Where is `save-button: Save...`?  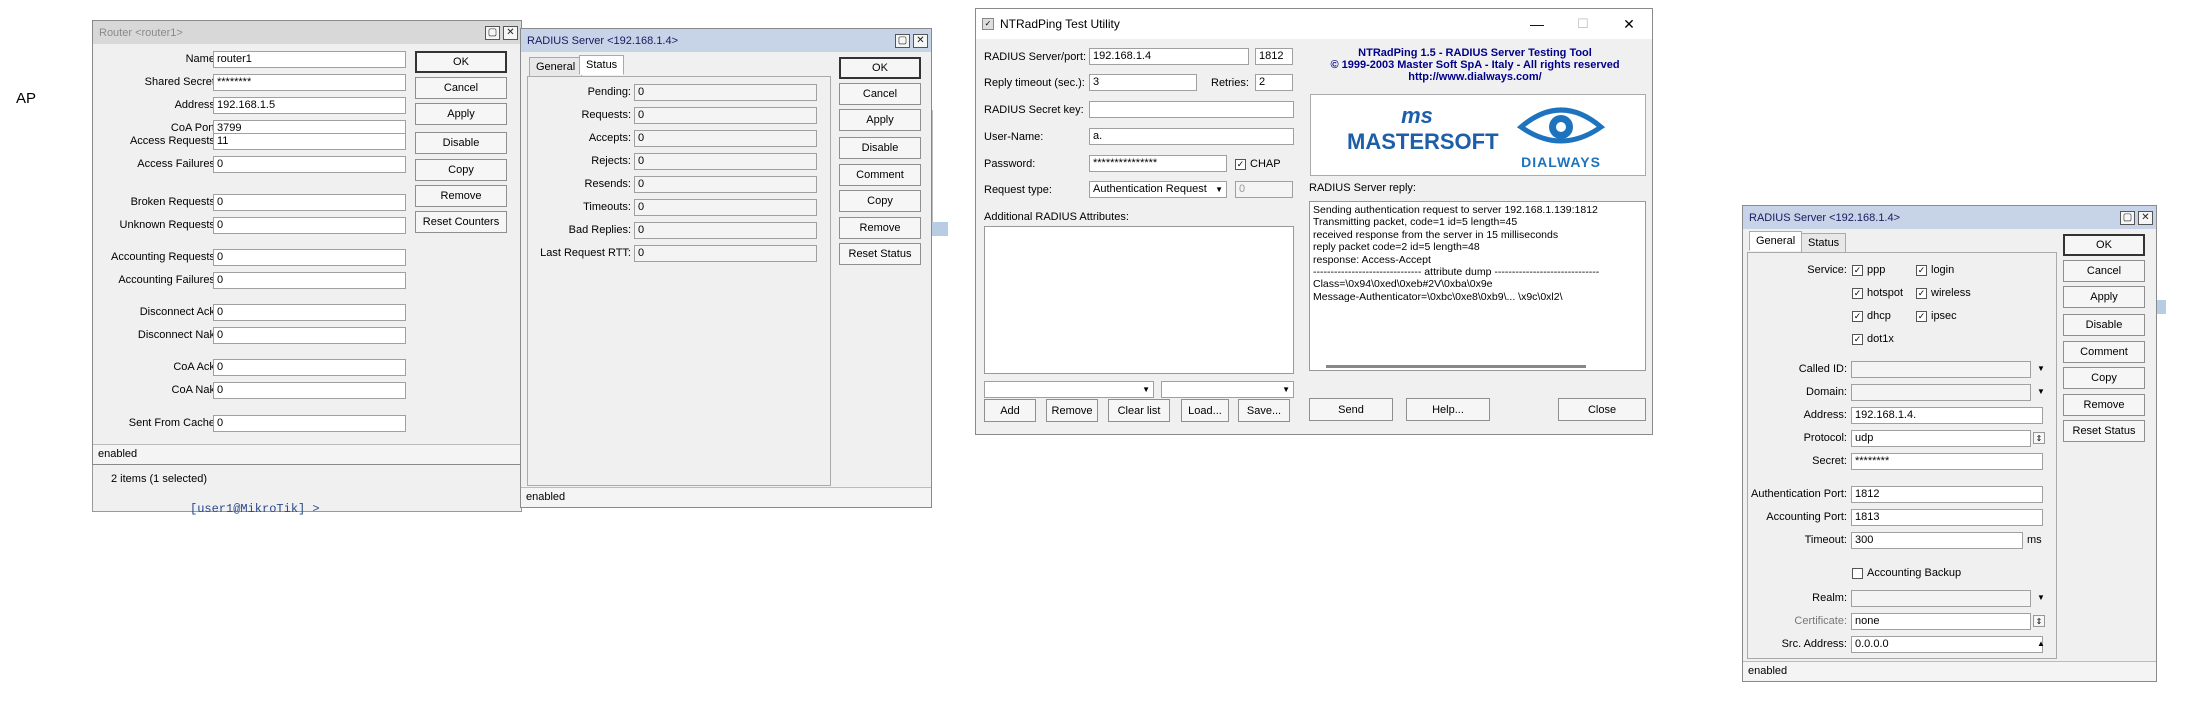 save-button: Save... is located at coordinates (1264, 410).